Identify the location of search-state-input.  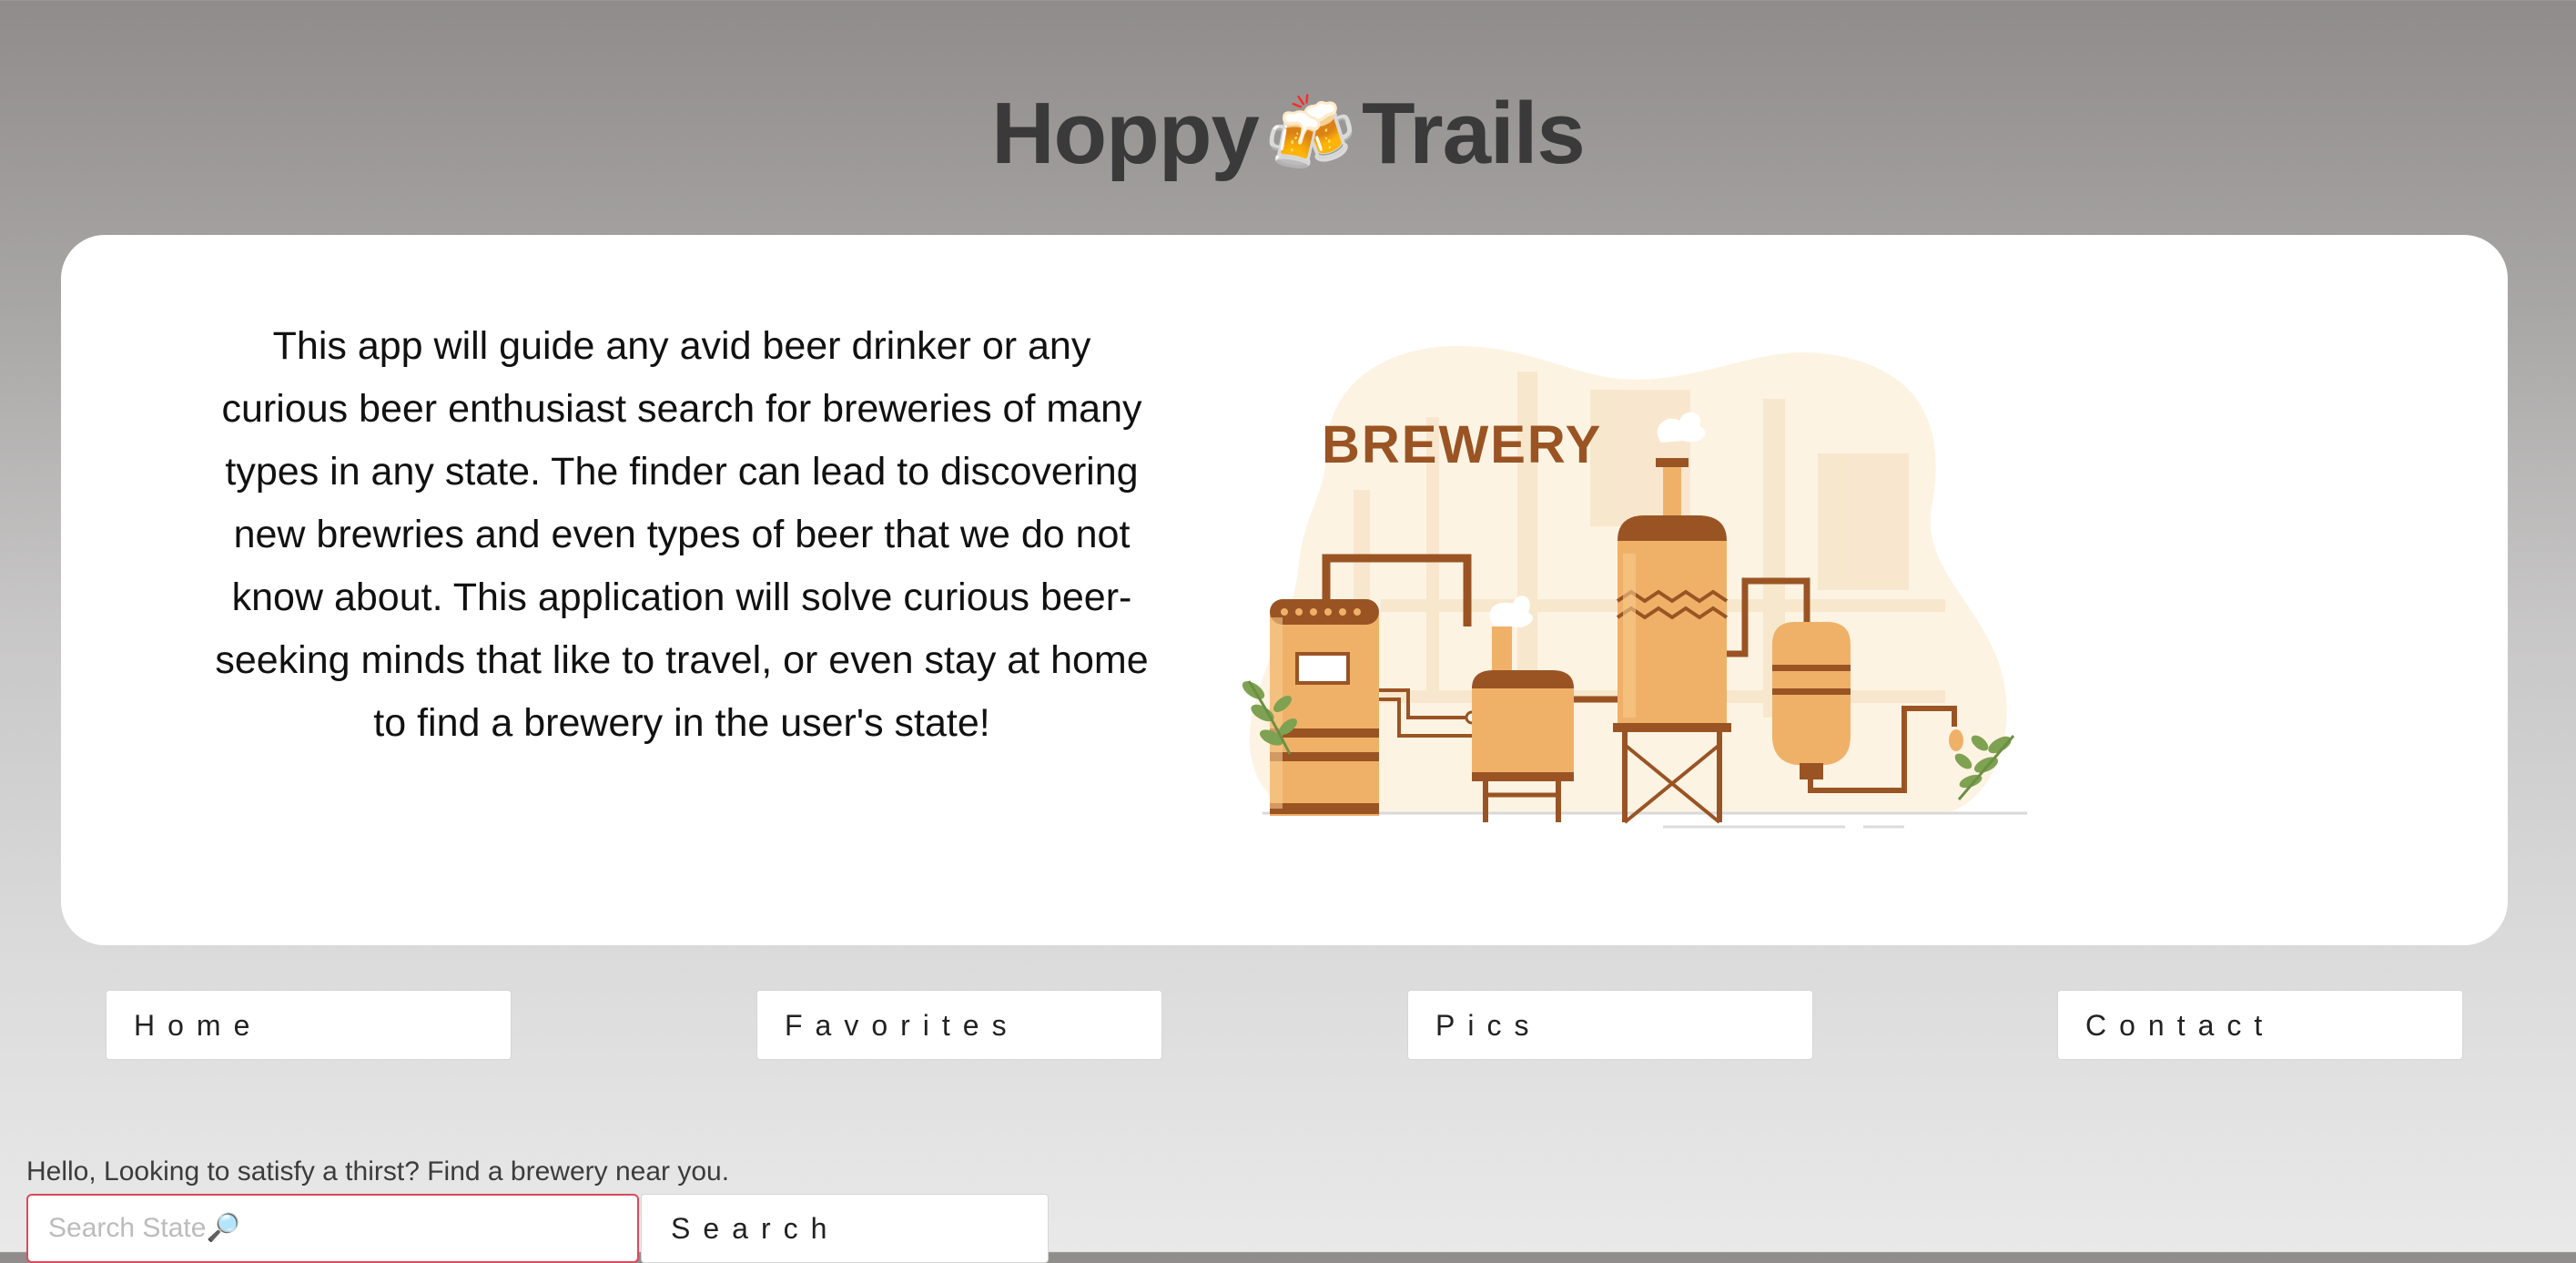
(332, 1228).